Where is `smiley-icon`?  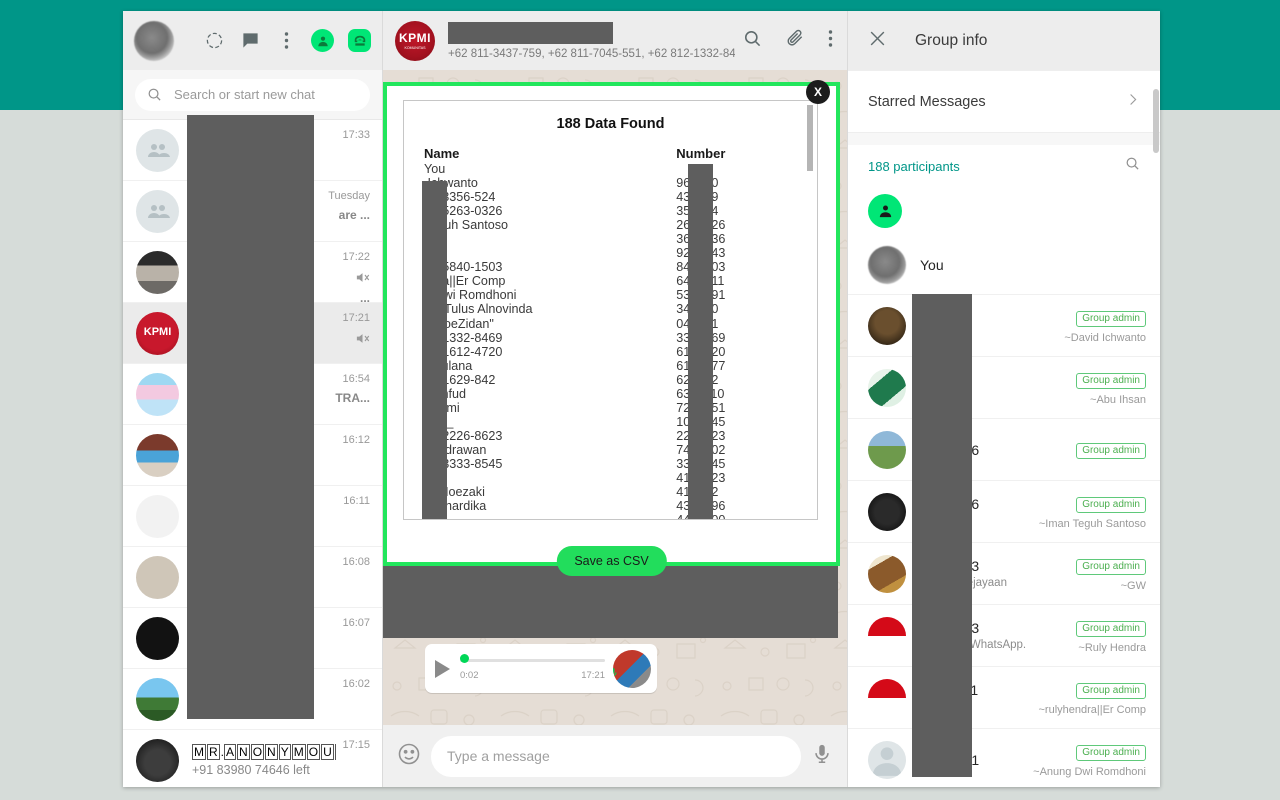 smiley-icon is located at coordinates (409, 756).